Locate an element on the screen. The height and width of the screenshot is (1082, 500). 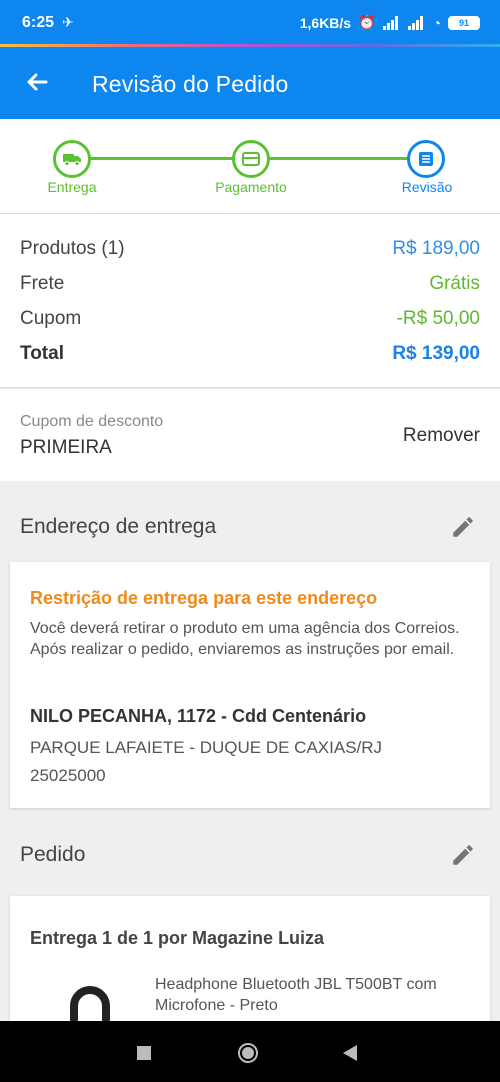
coupon-label: Cupom is located at coordinates (51, 318).